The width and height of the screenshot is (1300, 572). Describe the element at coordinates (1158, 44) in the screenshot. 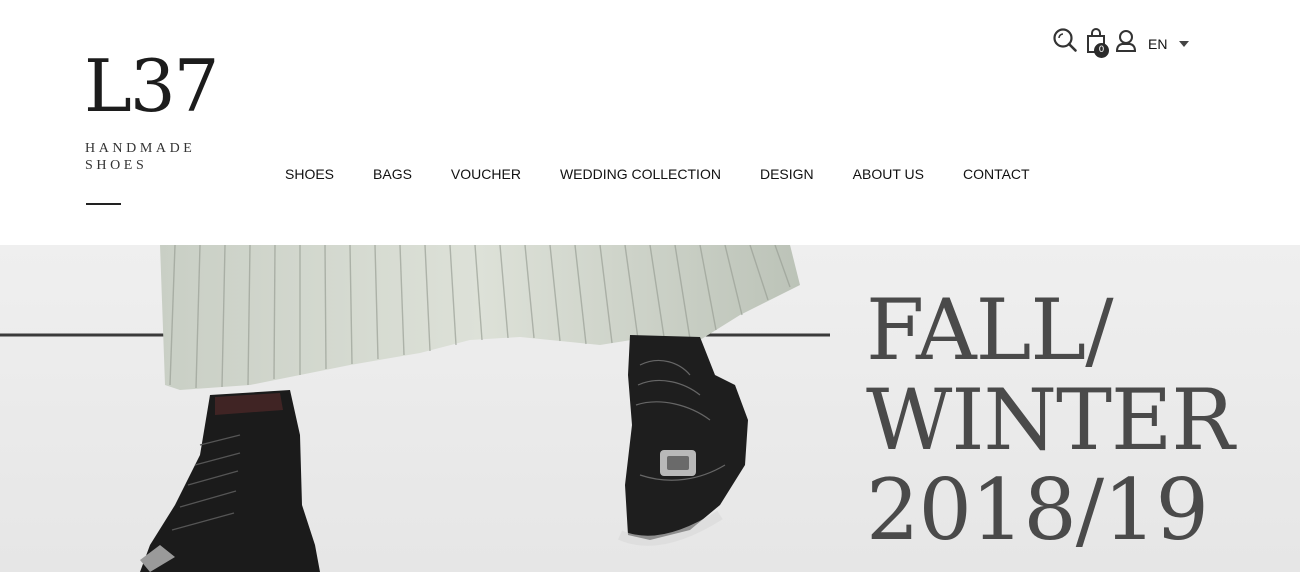

I see `language-label: EN` at that location.